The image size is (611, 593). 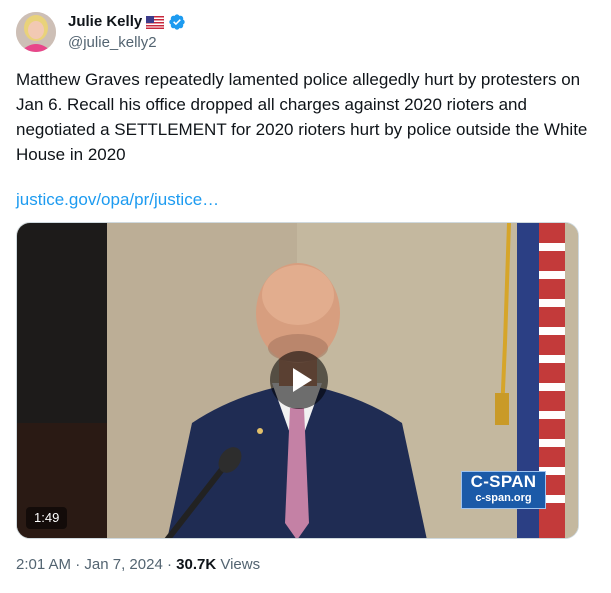 I want to click on cspan-watermark: C-SPAN c-span.org, so click(x=503, y=490).